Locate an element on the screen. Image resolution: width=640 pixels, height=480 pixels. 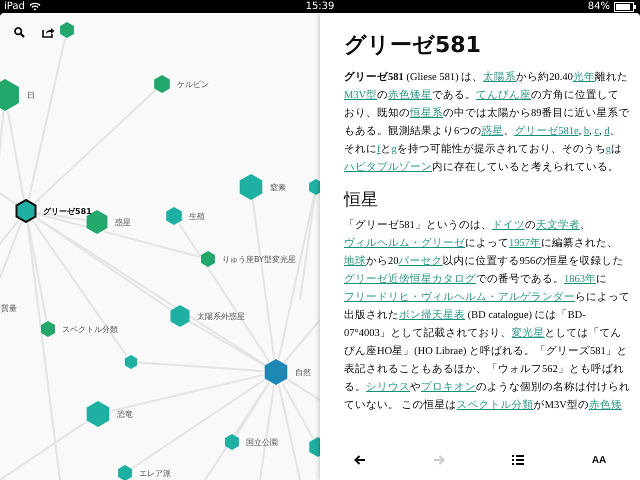
article-link: ハビタブルゾーン is located at coordinates (388, 167).